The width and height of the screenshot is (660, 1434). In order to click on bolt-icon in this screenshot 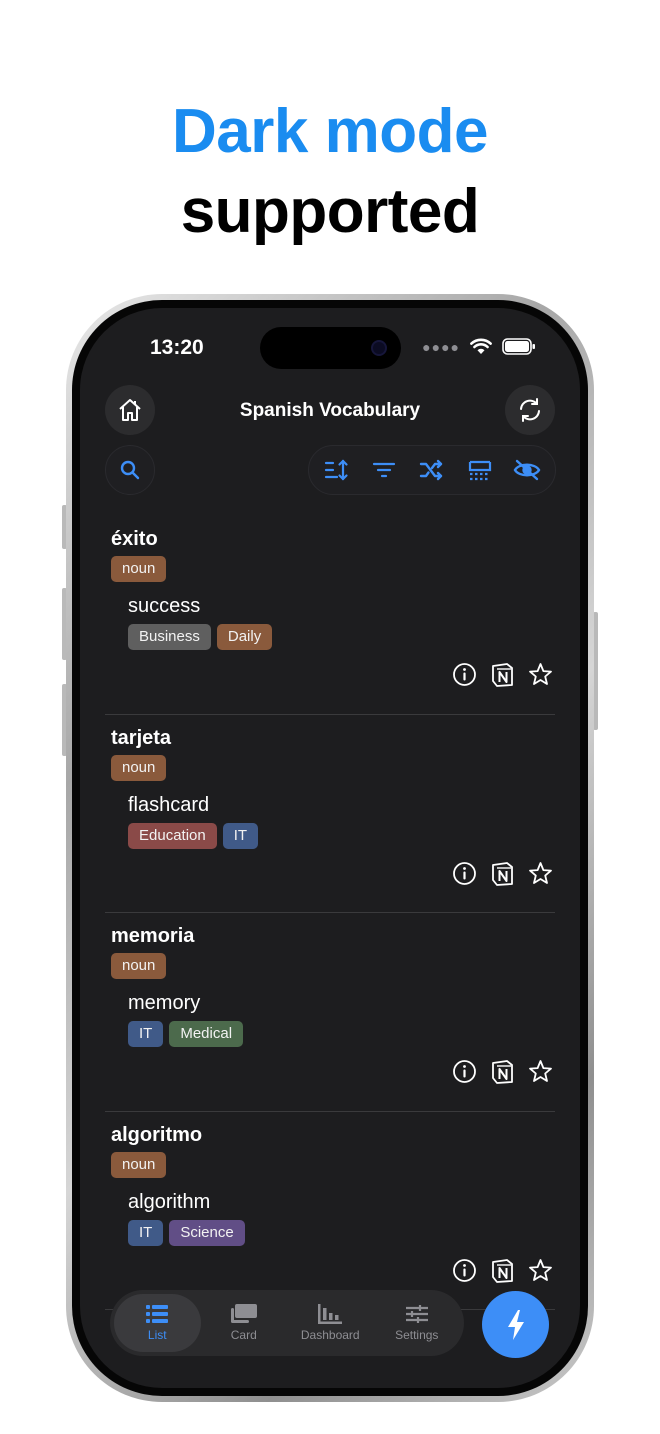, I will do `click(515, 1324)`.